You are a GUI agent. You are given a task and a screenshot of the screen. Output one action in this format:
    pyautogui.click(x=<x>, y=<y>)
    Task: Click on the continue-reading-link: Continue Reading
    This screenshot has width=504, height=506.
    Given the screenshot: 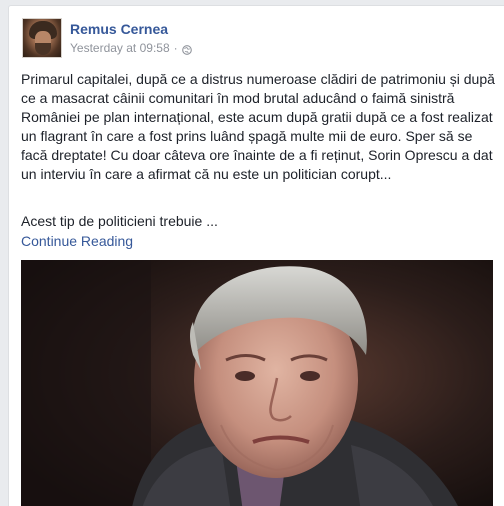 What is the action you would take?
    pyautogui.click(x=77, y=241)
    